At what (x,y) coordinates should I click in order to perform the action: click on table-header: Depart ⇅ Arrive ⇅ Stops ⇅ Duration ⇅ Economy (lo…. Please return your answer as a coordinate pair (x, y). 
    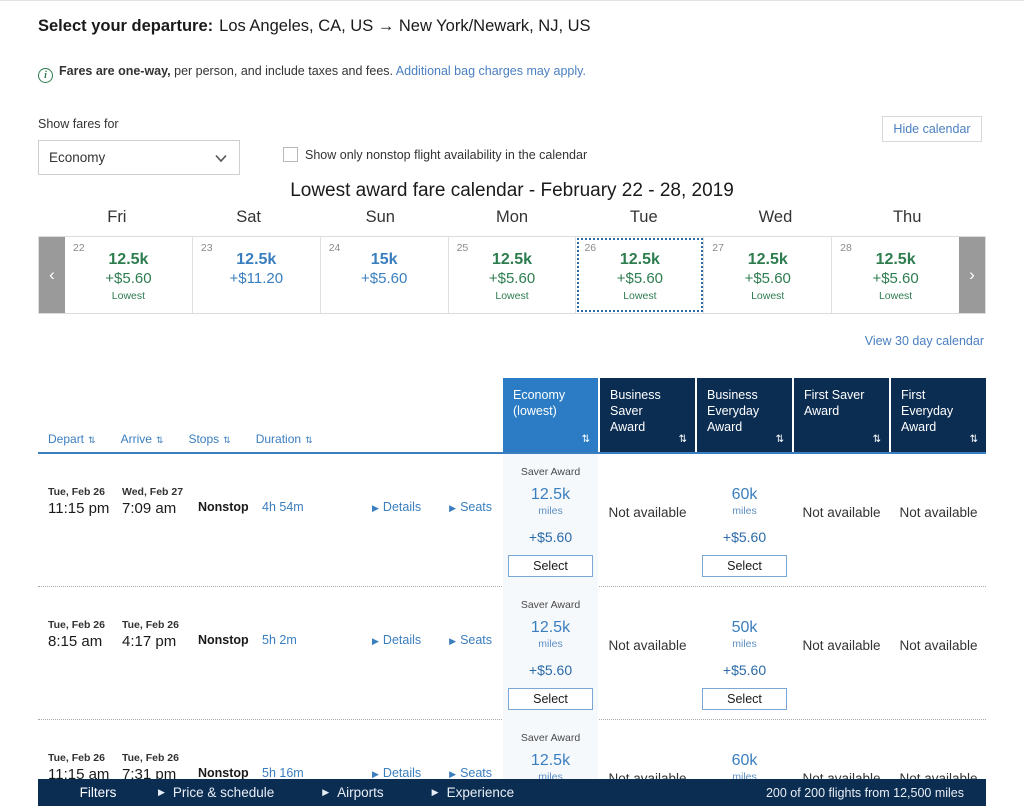
    Looking at the image, I should click on (512, 416).